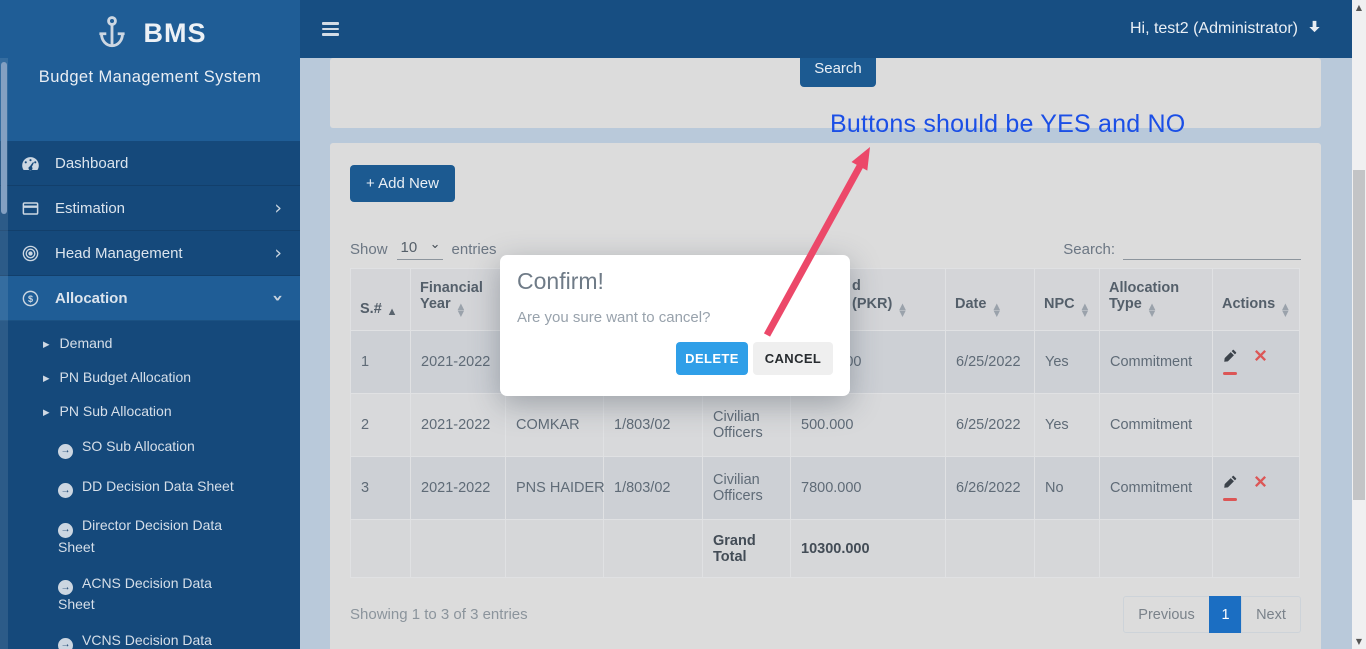 The image size is (1366, 649). I want to click on submenu-item-demand: ▶ Demand, so click(150, 343).